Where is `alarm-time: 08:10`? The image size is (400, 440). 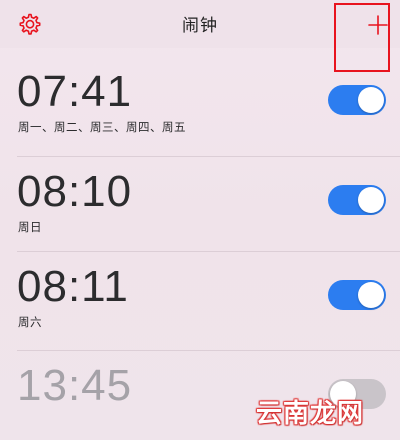 alarm-time: 08:10 is located at coordinates (75, 191).